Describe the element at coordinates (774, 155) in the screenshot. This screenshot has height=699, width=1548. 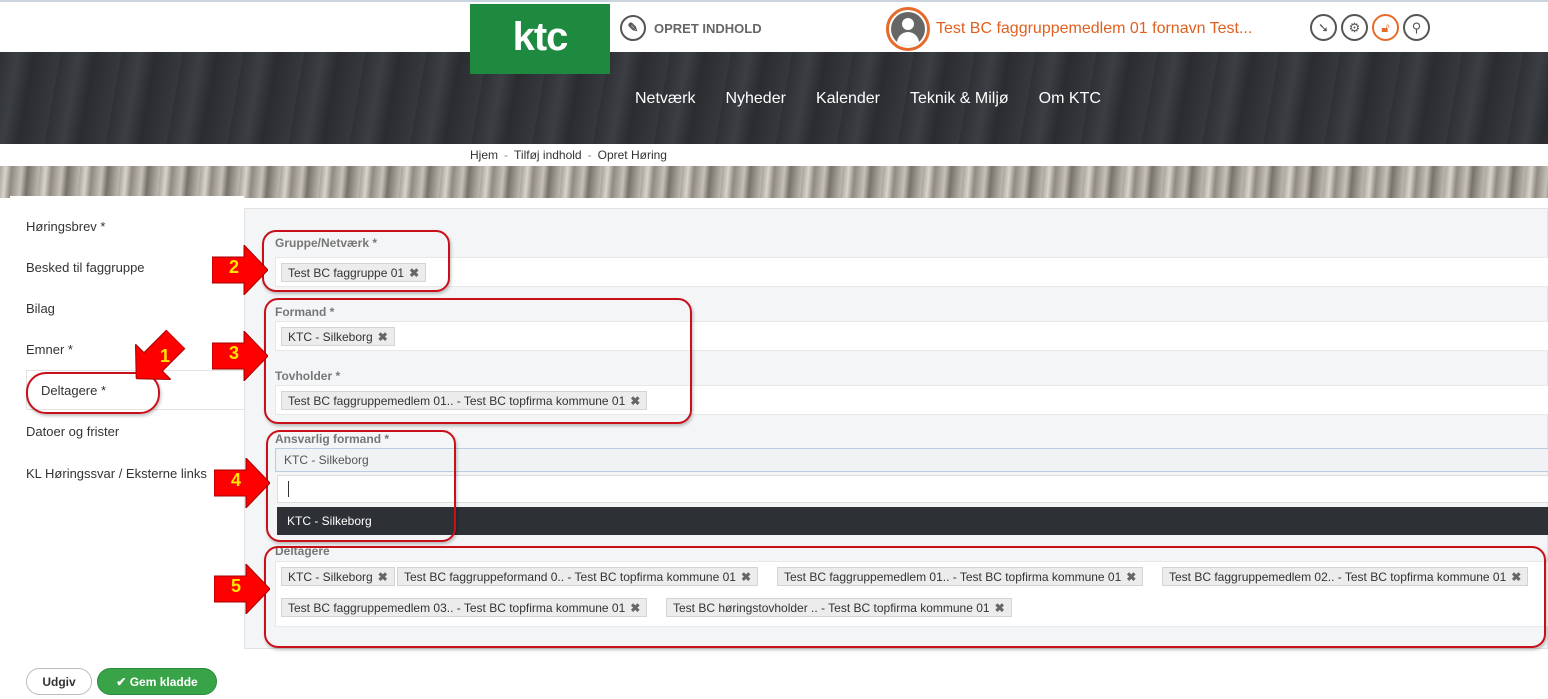
I see `breadcrumb-row: Hjem - Tilføj indhold - Opret Høring` at that location.